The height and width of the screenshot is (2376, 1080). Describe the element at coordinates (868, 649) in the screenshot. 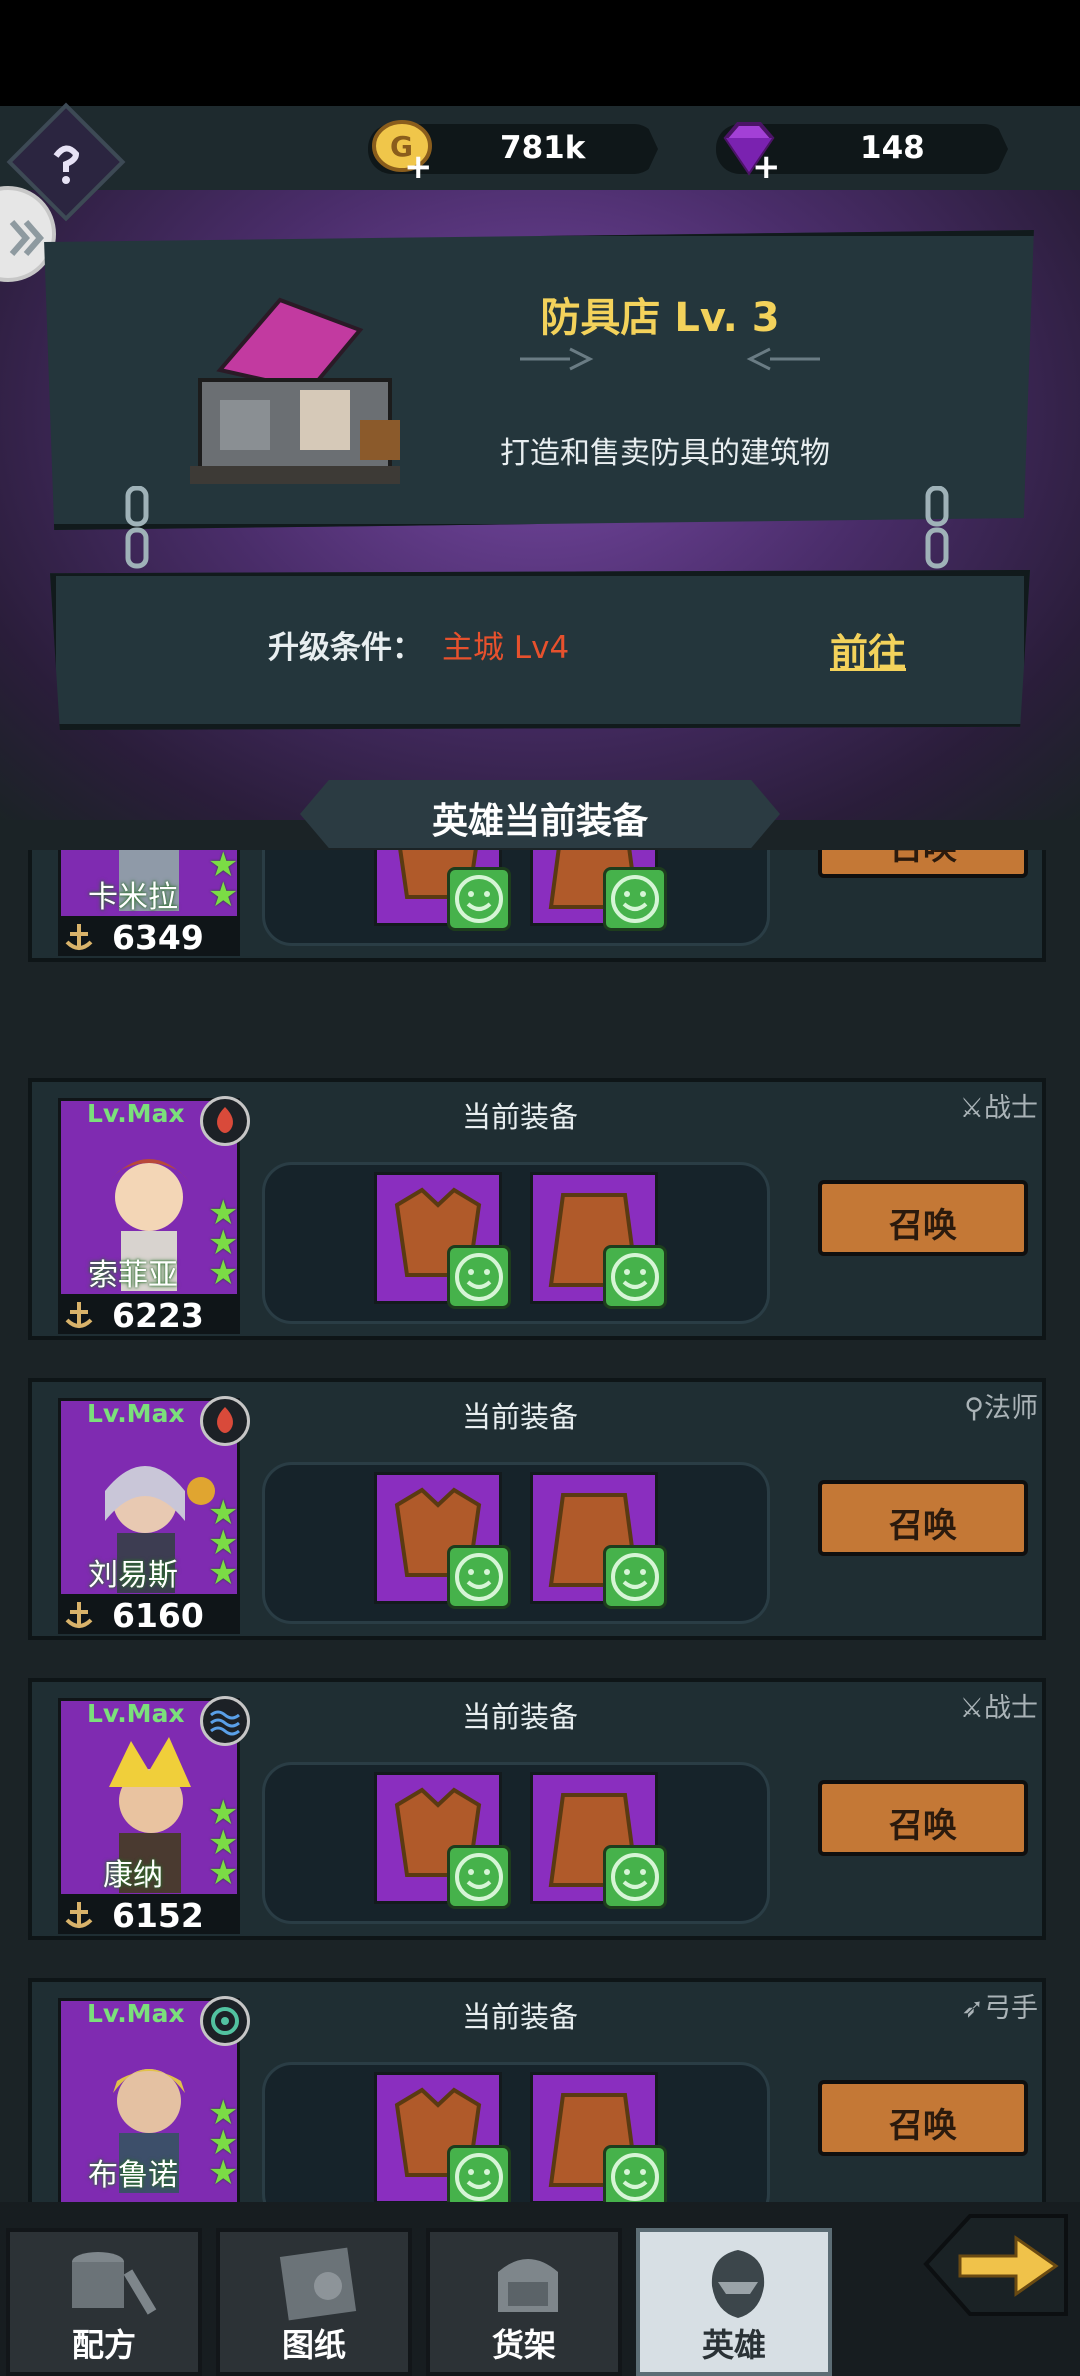

I see `goto-link: 前往` at that location.